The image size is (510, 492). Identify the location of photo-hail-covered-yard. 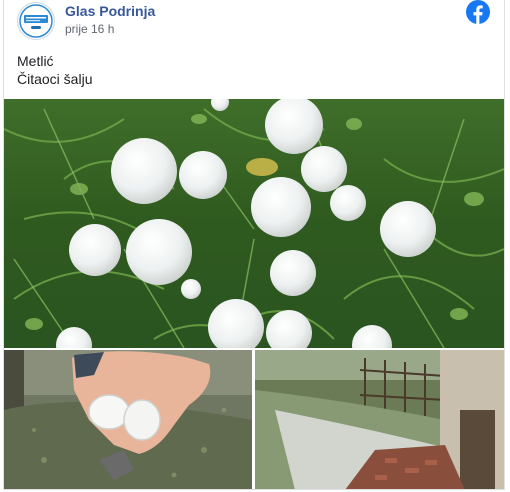
(379, 419).